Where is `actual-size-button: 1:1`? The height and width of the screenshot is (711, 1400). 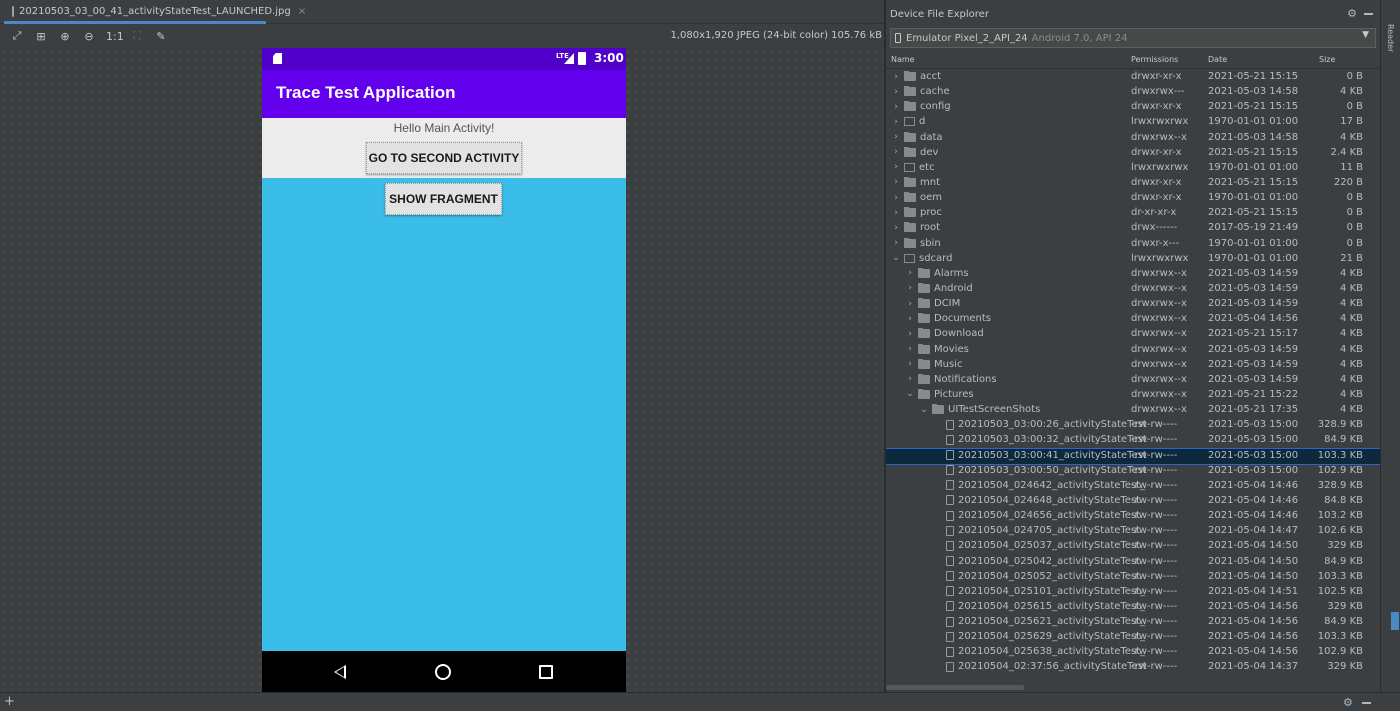
actual-size-button: 1:1 is located at coordinates (115, 36).